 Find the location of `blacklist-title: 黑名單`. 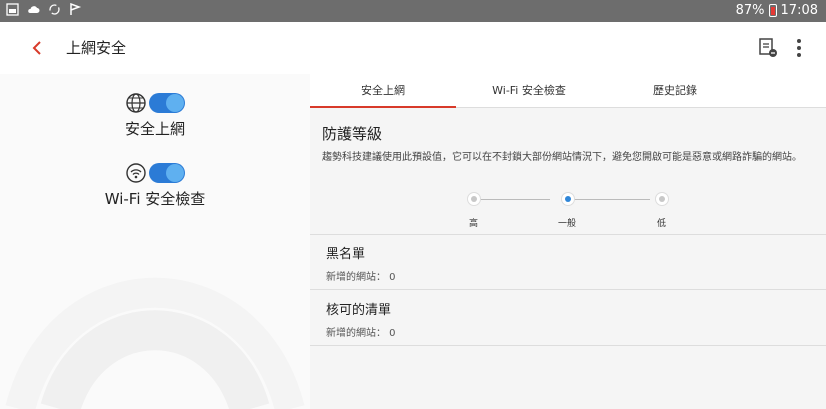

blacklist-title: 黑名單 is located at coordinates (346, 254).